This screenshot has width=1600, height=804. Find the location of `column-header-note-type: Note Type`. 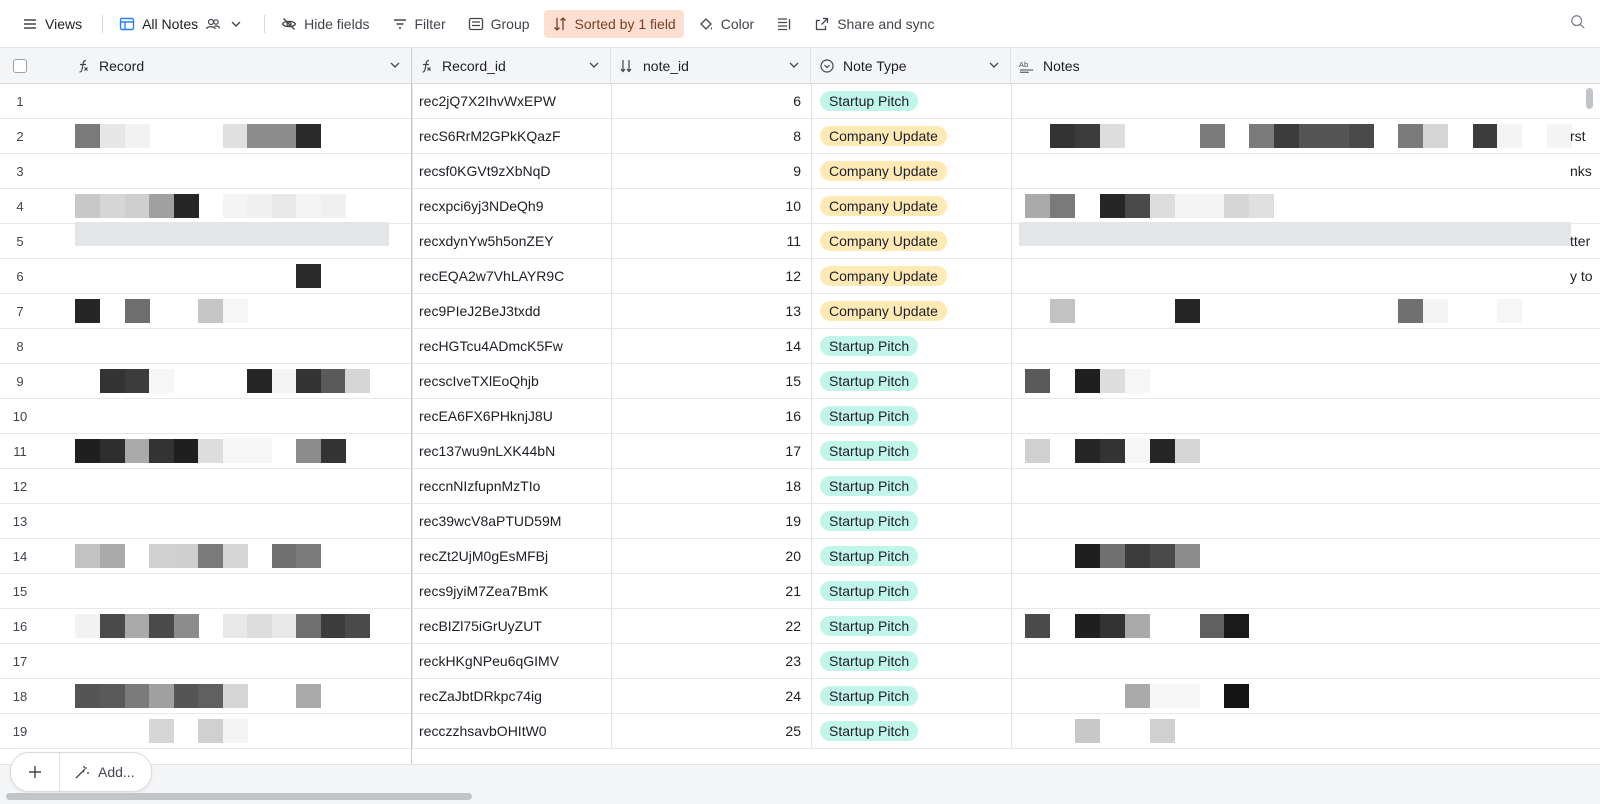

column-header-note-type: Note Type is located at coordinates (911, 65).